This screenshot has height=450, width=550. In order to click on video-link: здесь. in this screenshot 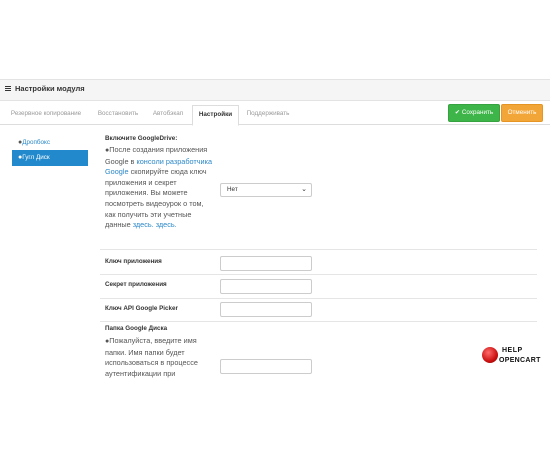, I will do `click(143, 224)`.